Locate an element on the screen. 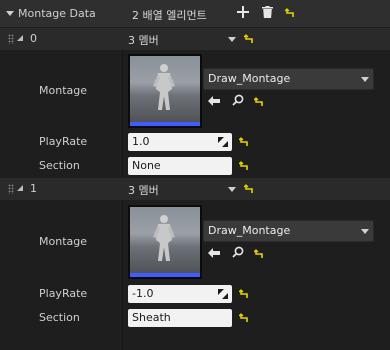 The width and height of the screenshot is (390, 350). section-input: None is located at coordinates (180, 166).